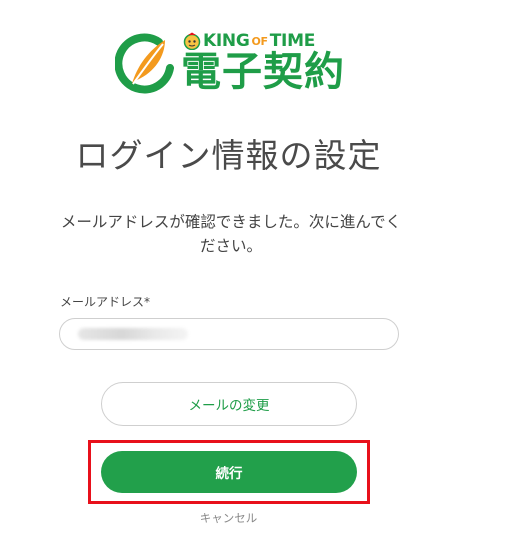 The image size is (507, 547). What do you see at coordinates (144, 63) in the screenshot?
I see `contract-leaf-logo-icon` at bounding box center [144, 63].